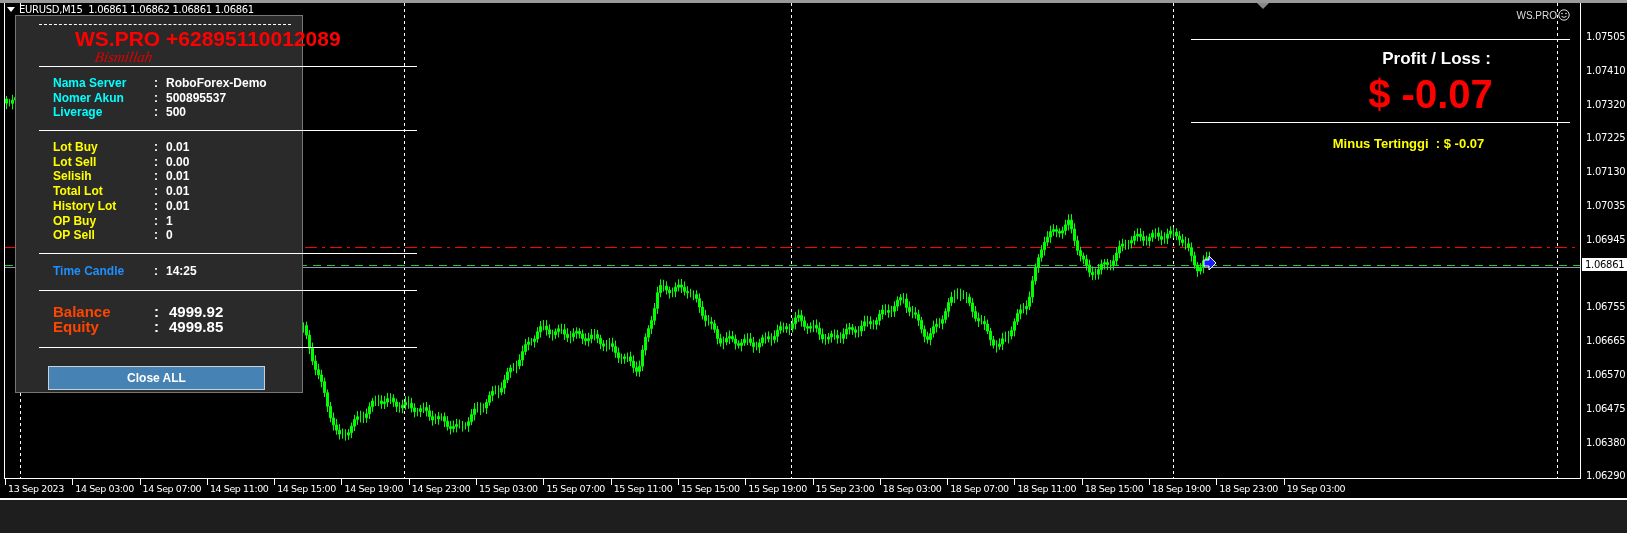 The image size is (1627, 533). Describe the element at coordinates (74, 235) in the screenshot. I see `field-label: OP Sell` at that location.